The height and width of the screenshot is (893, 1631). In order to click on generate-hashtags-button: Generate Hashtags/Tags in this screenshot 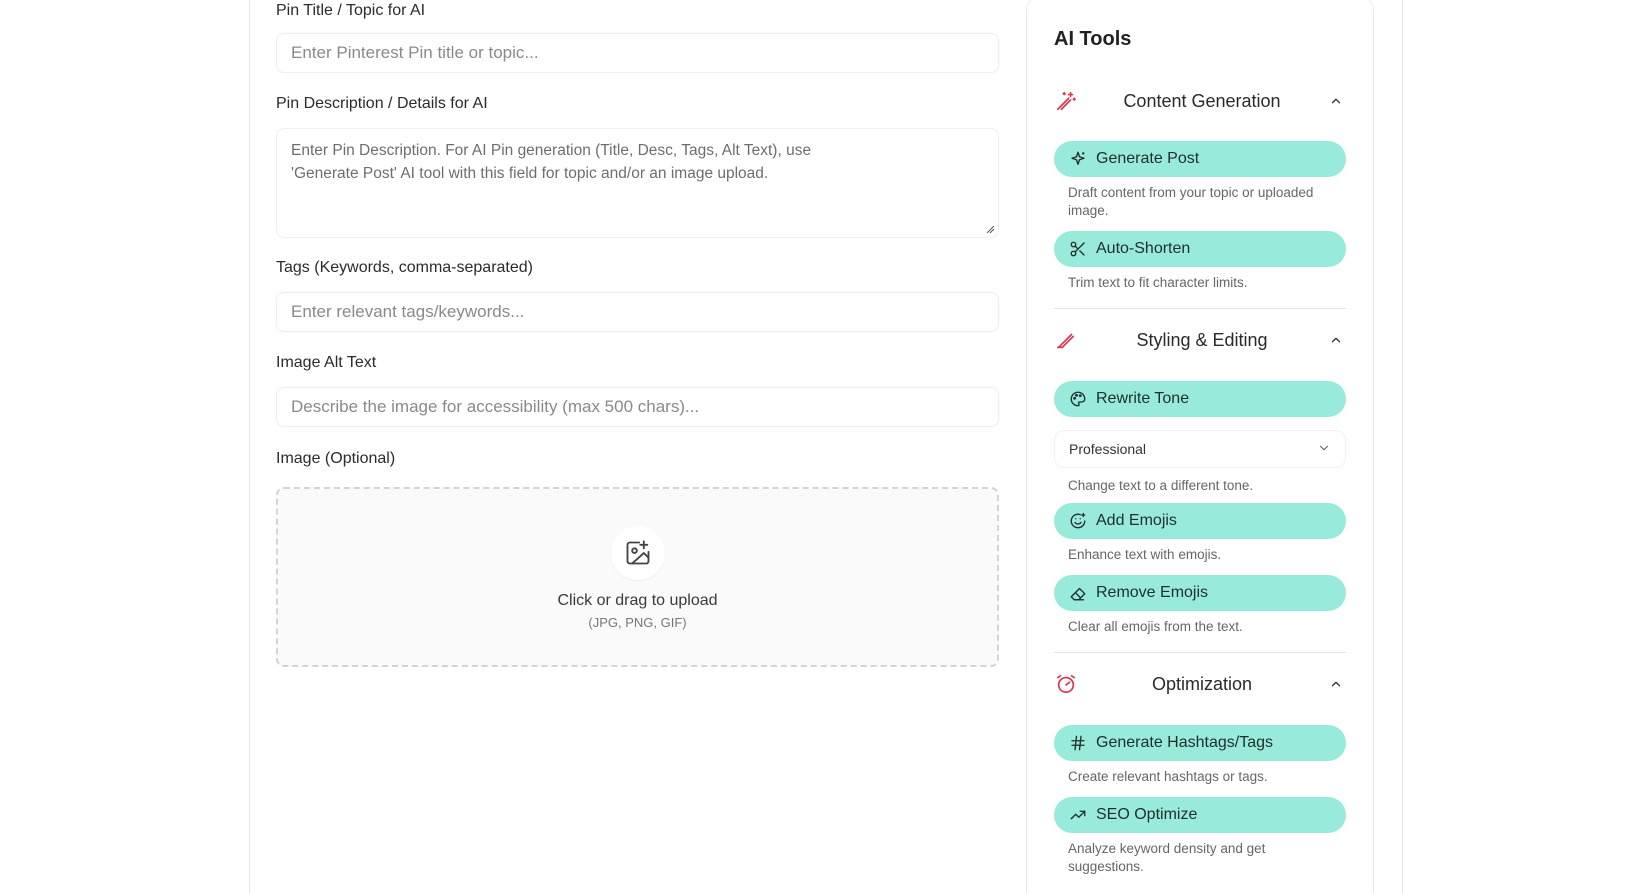, I will do `click(1200, 743)`.